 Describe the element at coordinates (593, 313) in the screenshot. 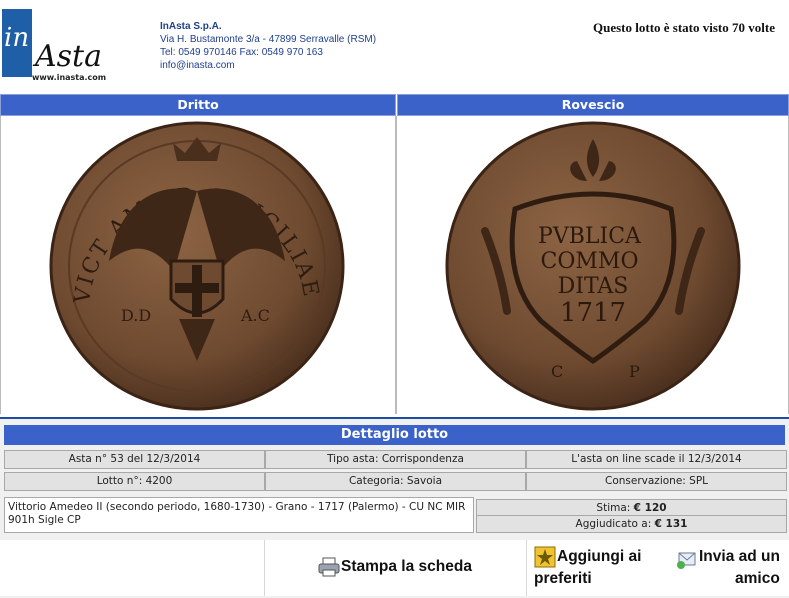

I see `reverse-date: 1717` at that location.